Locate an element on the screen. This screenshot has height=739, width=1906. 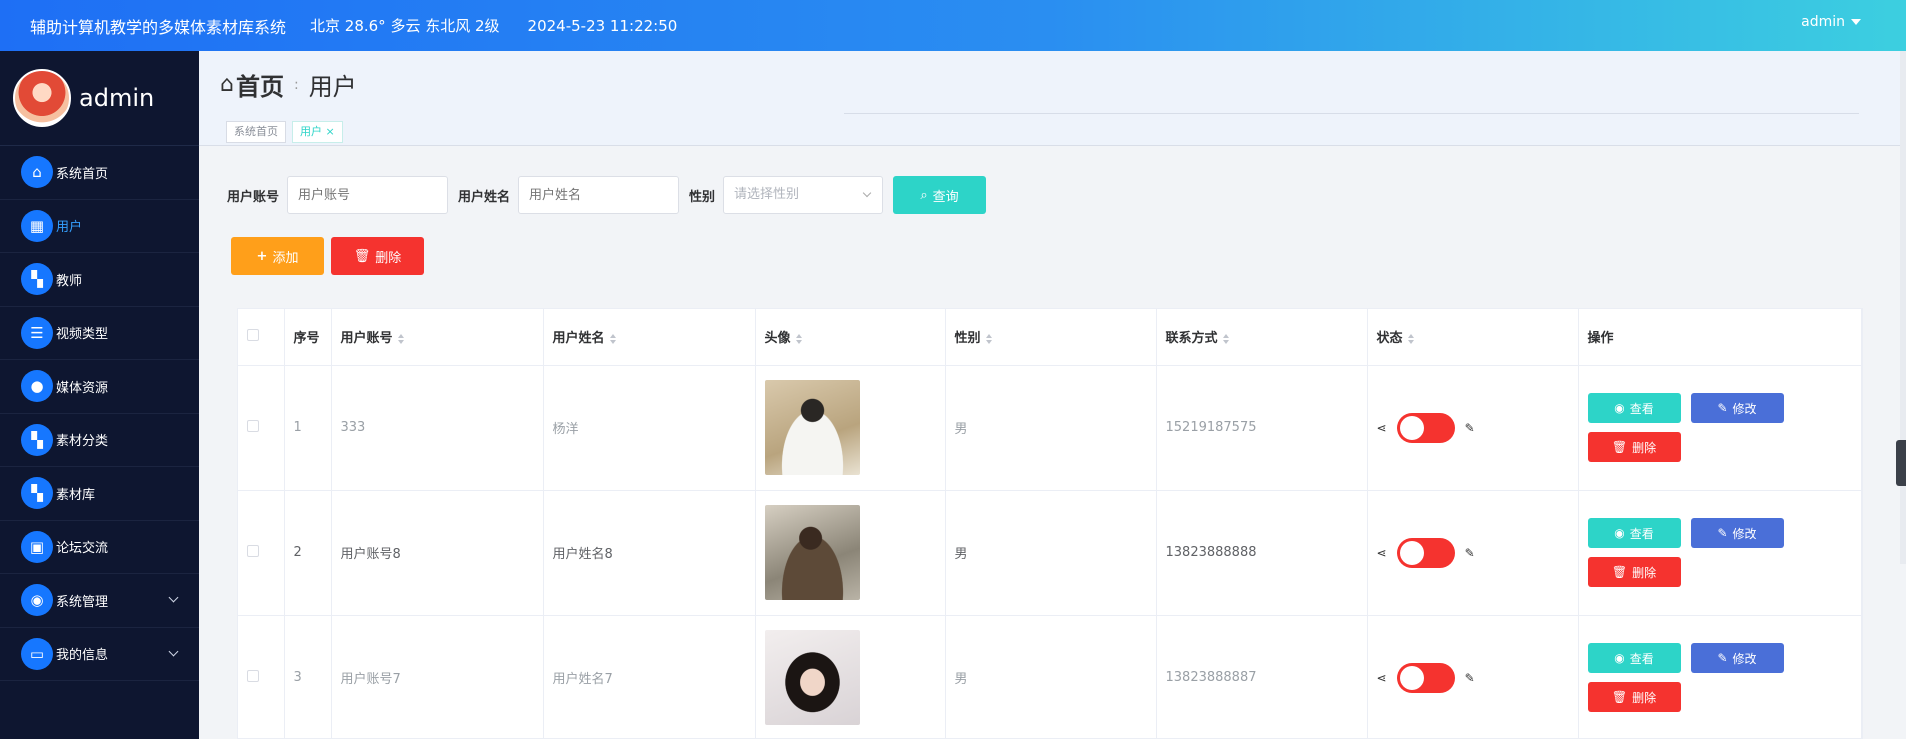
cell-name: 杨洋 is located at coordinates (649, 428).